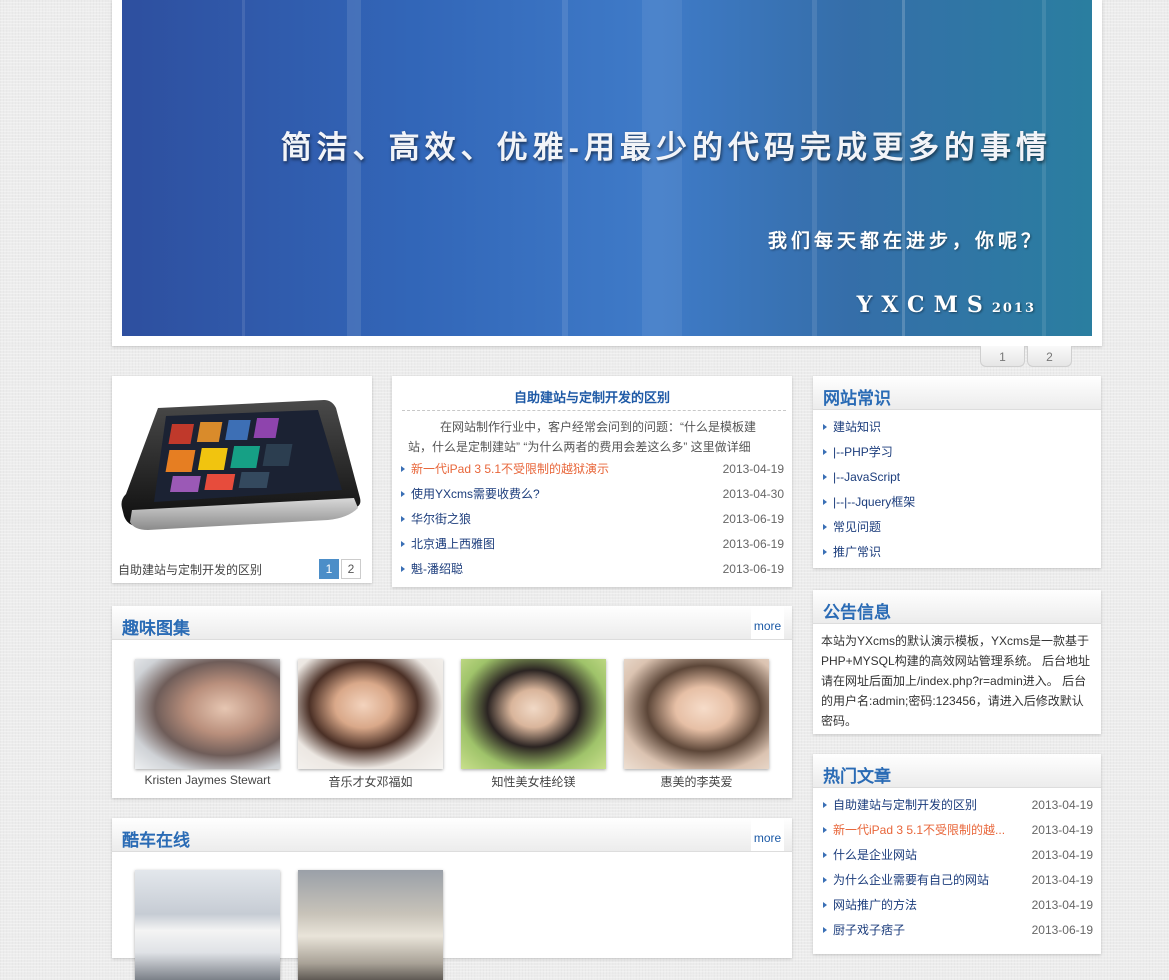  I want to click on hot-article-item: 为什么企业需要有自己的网站 2013-04-19, so click(958, 880).